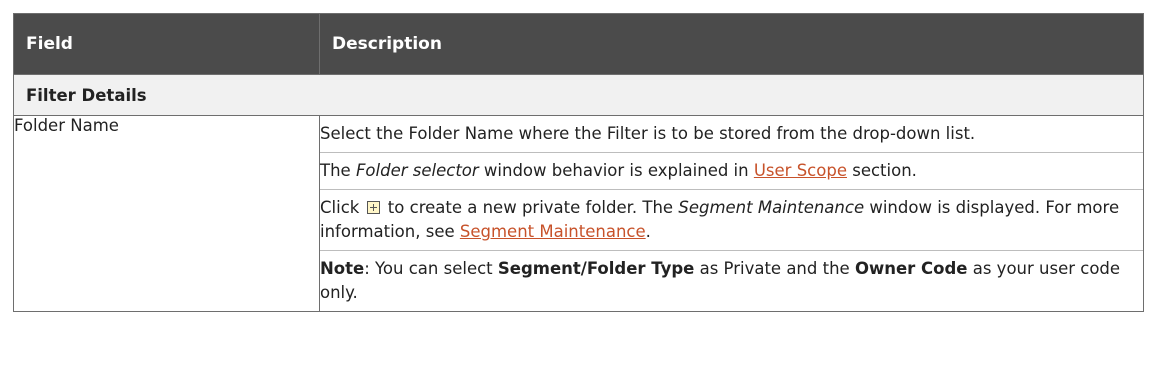  What do you see at coordinates (166, 213) in the screenshot?
I see `field-name: Folder Name` at bounding box center [166, 213].